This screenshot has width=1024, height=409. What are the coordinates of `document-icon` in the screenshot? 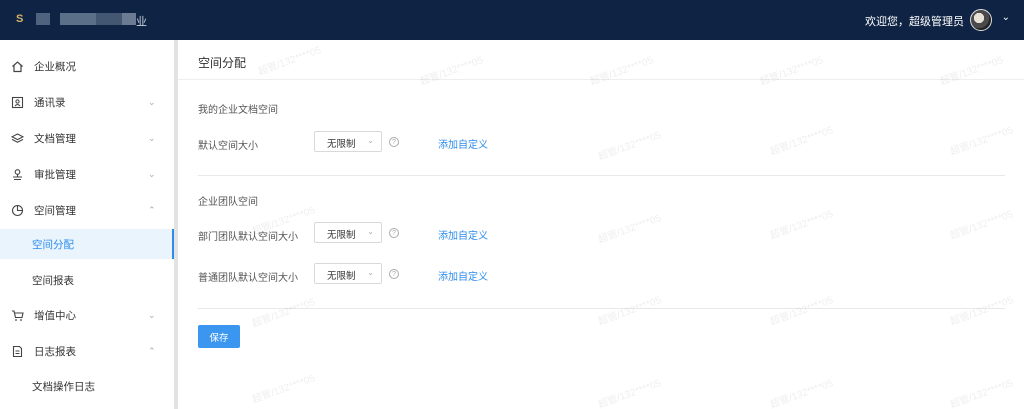 It's located at (17, 351).